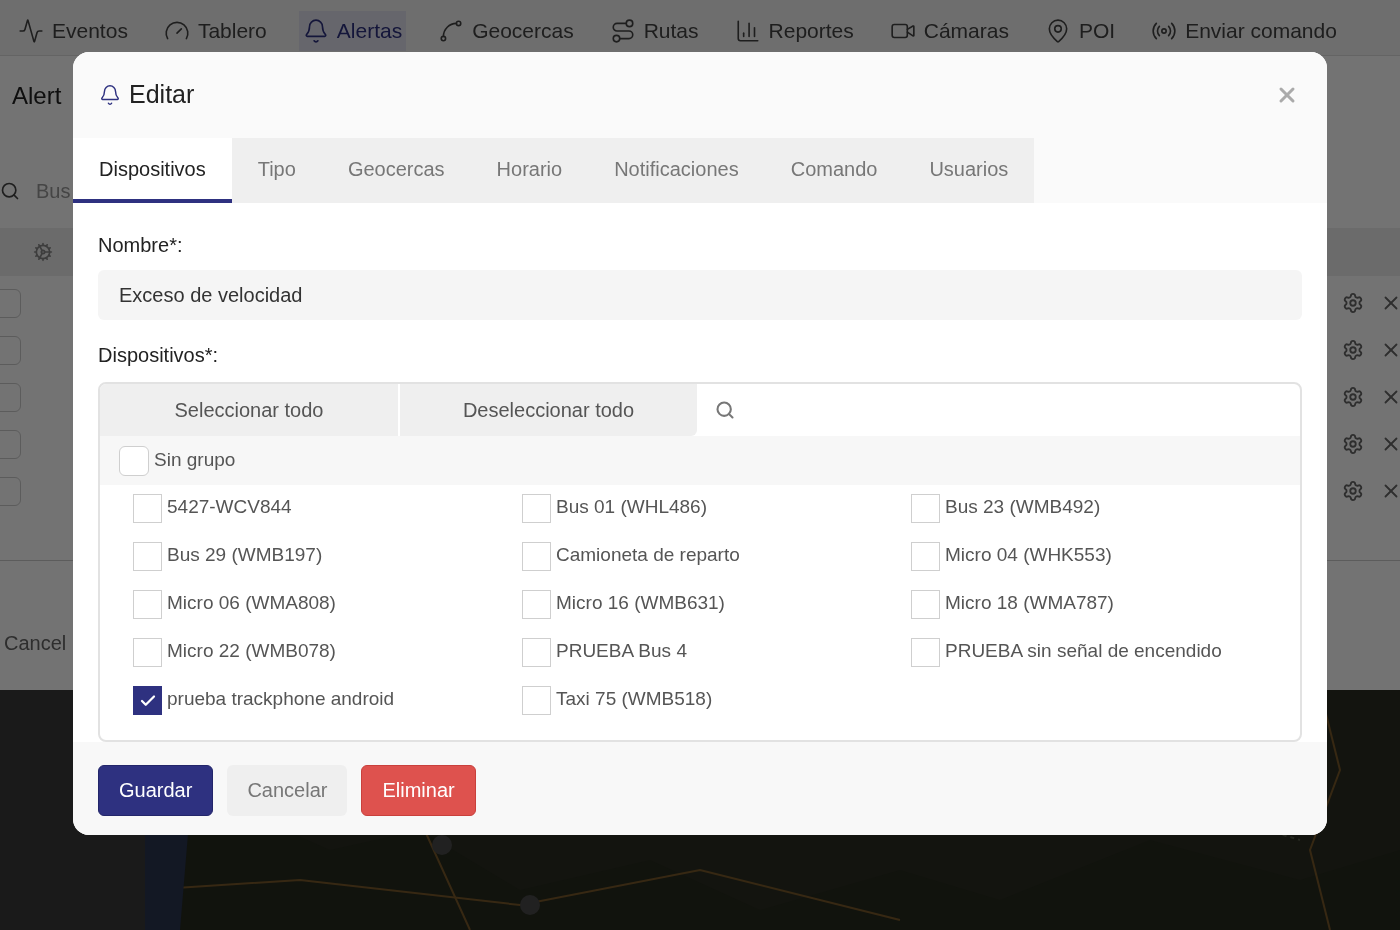 This screenshot has width=1400, height=930. What do you see at coordinates (35, 643) in the screenshot?
I see `cancel-text: Cancel` at bounding box center [35, 643].